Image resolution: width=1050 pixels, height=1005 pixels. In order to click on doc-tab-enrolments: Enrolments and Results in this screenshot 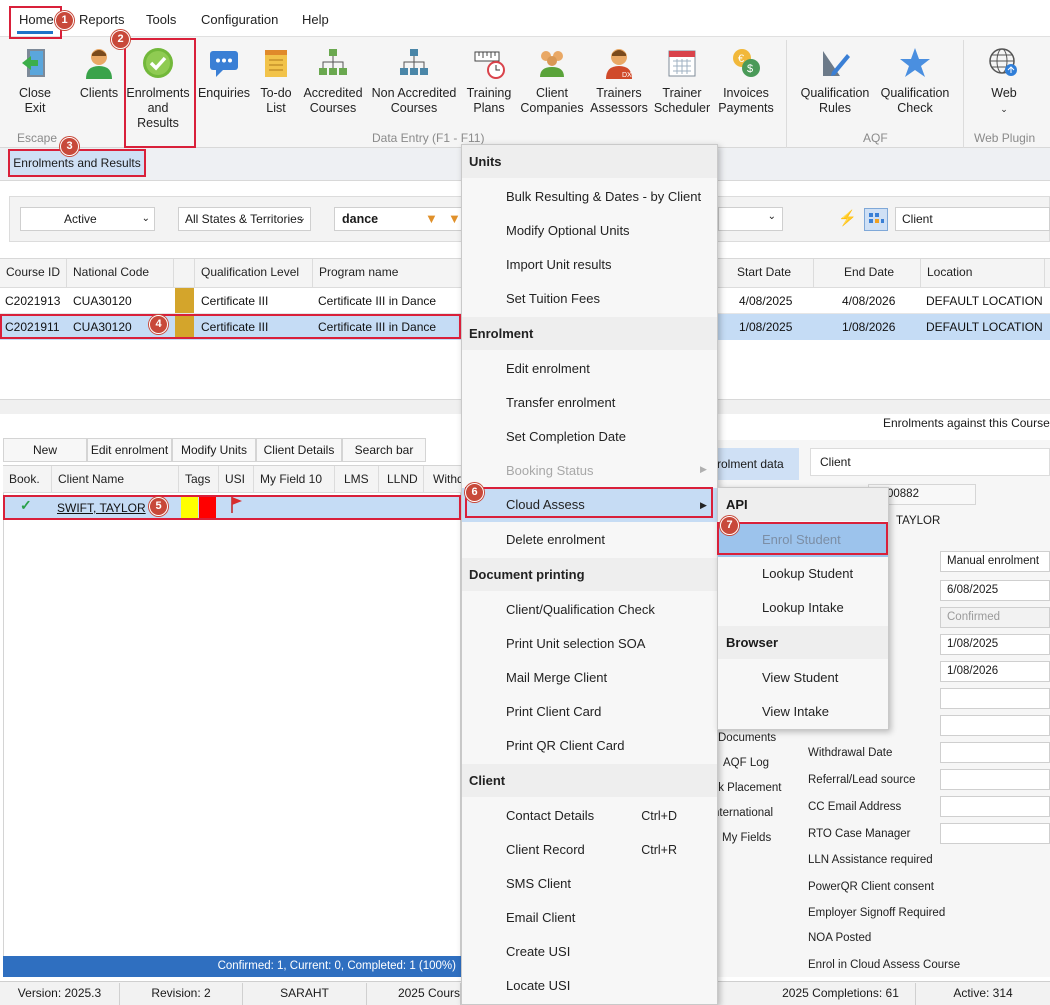, I will do `click(77, 163)`.